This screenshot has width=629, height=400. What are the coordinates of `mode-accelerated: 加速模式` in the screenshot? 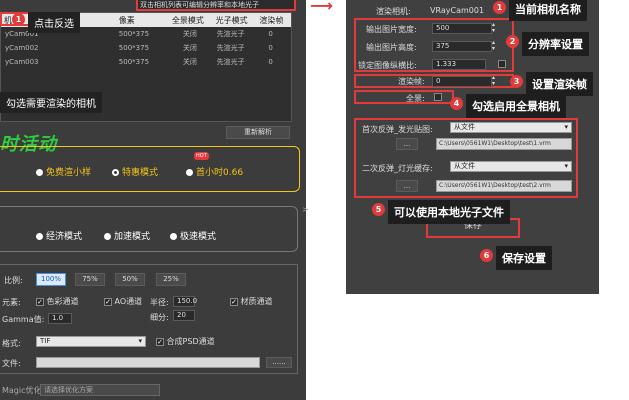 It's located at (127, 235).